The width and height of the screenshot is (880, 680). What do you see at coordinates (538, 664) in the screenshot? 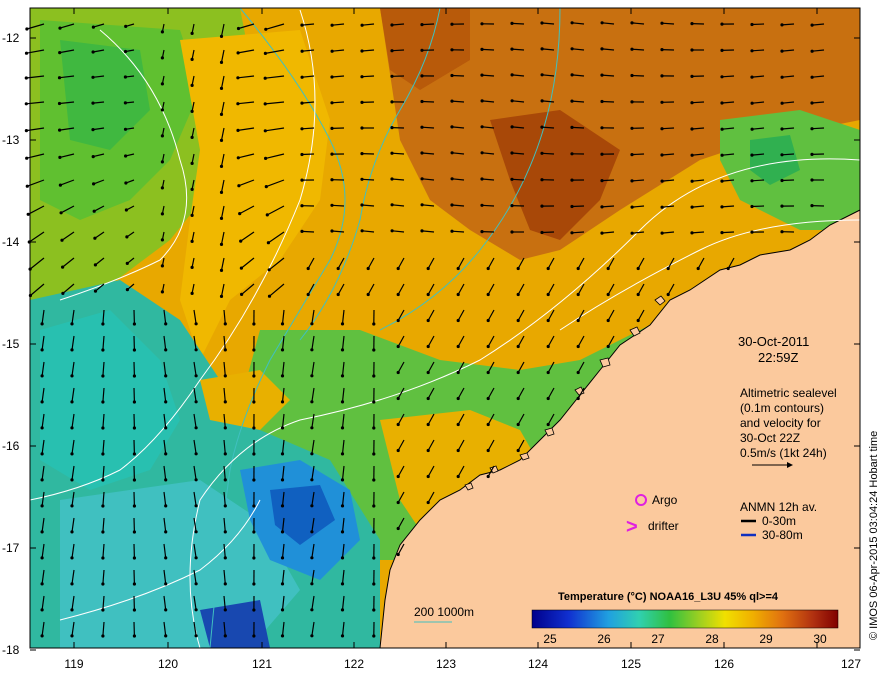
I see `lon-tick-label: 124` at bounding box center [538, 664].